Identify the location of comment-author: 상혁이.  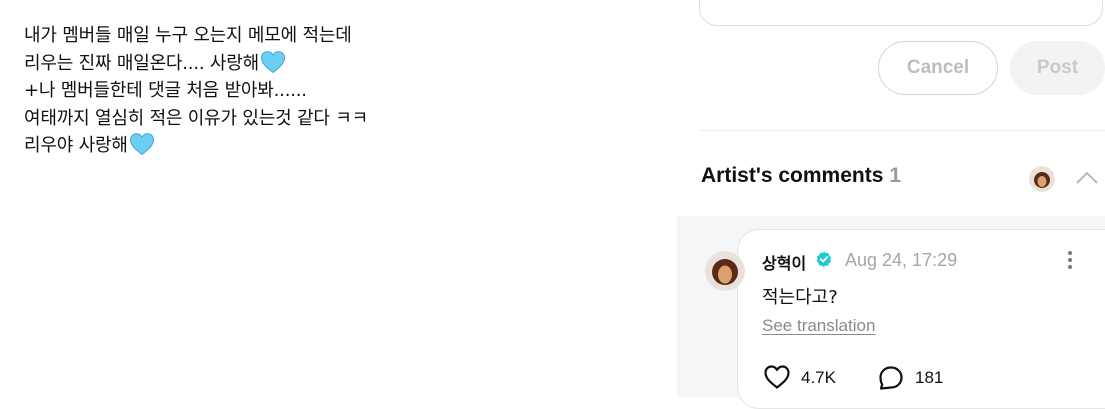
(784, 262).